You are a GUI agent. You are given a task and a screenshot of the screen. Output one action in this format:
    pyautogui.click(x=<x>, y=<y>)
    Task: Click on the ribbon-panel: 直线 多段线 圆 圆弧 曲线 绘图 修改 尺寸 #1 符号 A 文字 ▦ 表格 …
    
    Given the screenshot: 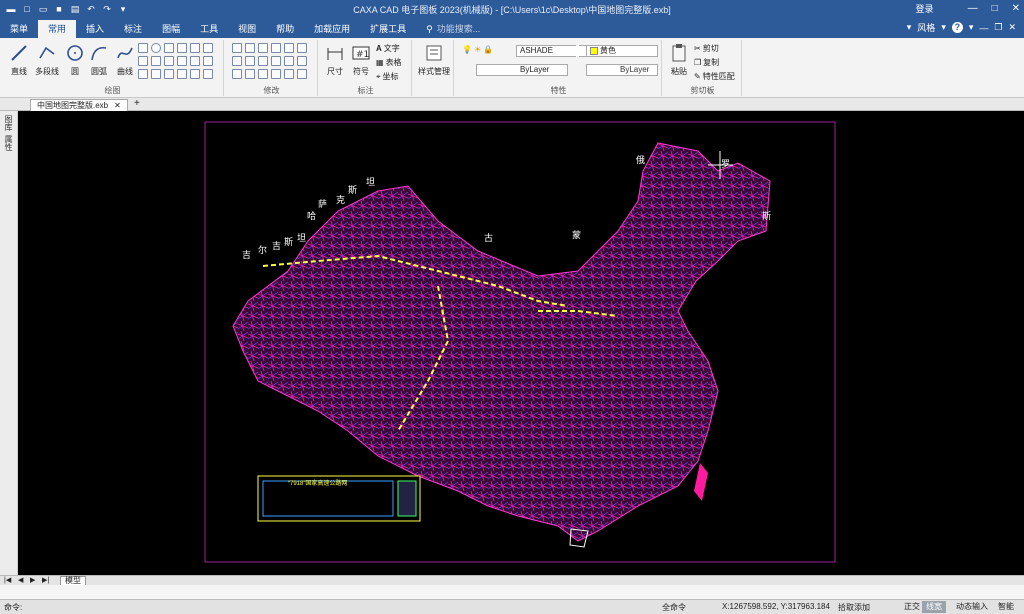 What is the action you would take?
    pyautogui.click(x=512, y=68)
    